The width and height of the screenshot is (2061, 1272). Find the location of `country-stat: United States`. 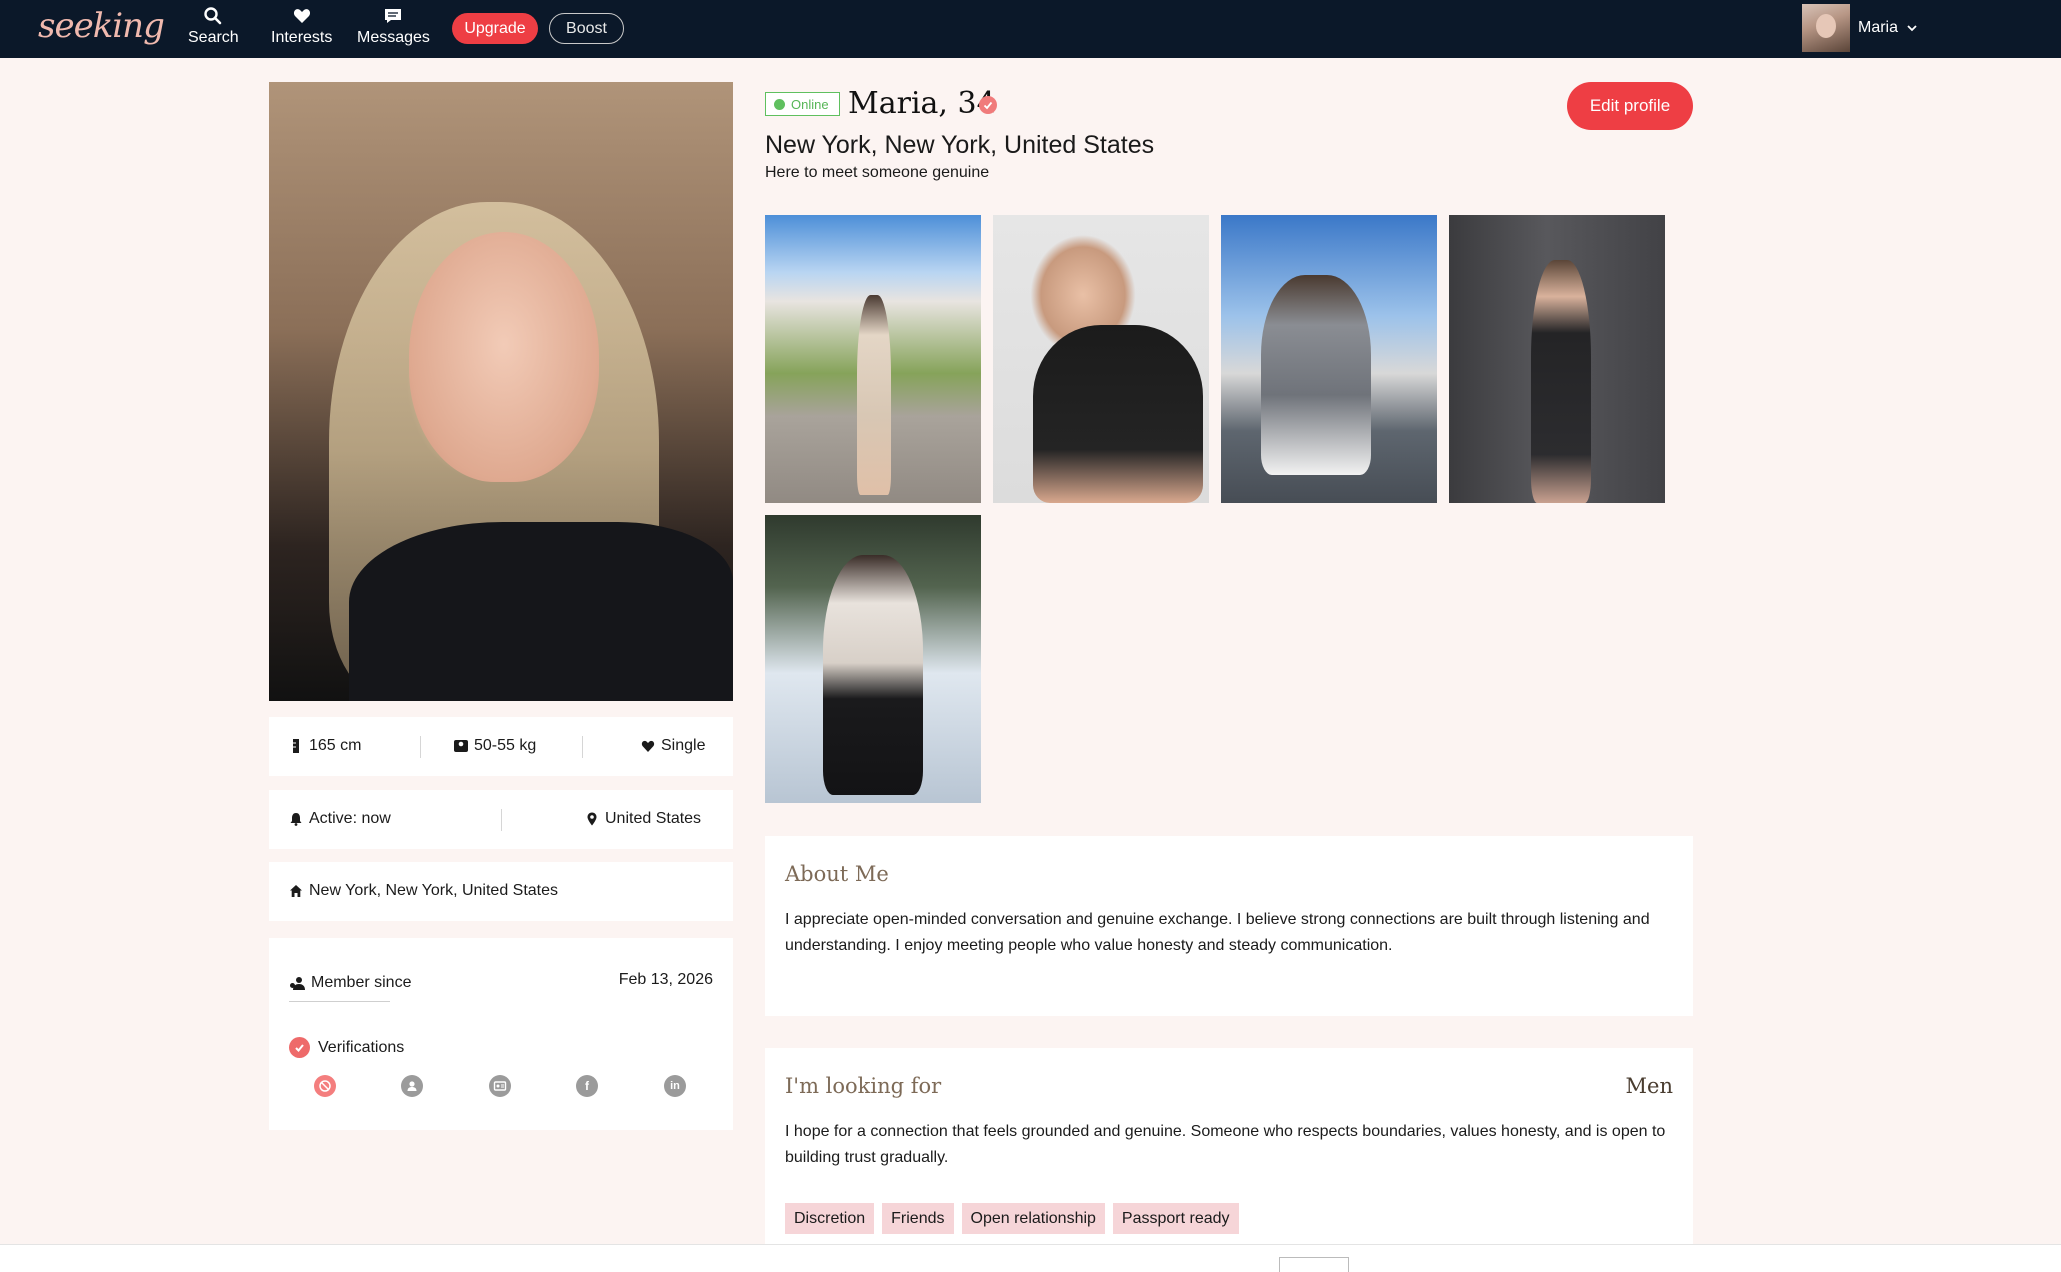

country-stat: United States is located at coordinates (643, 819).